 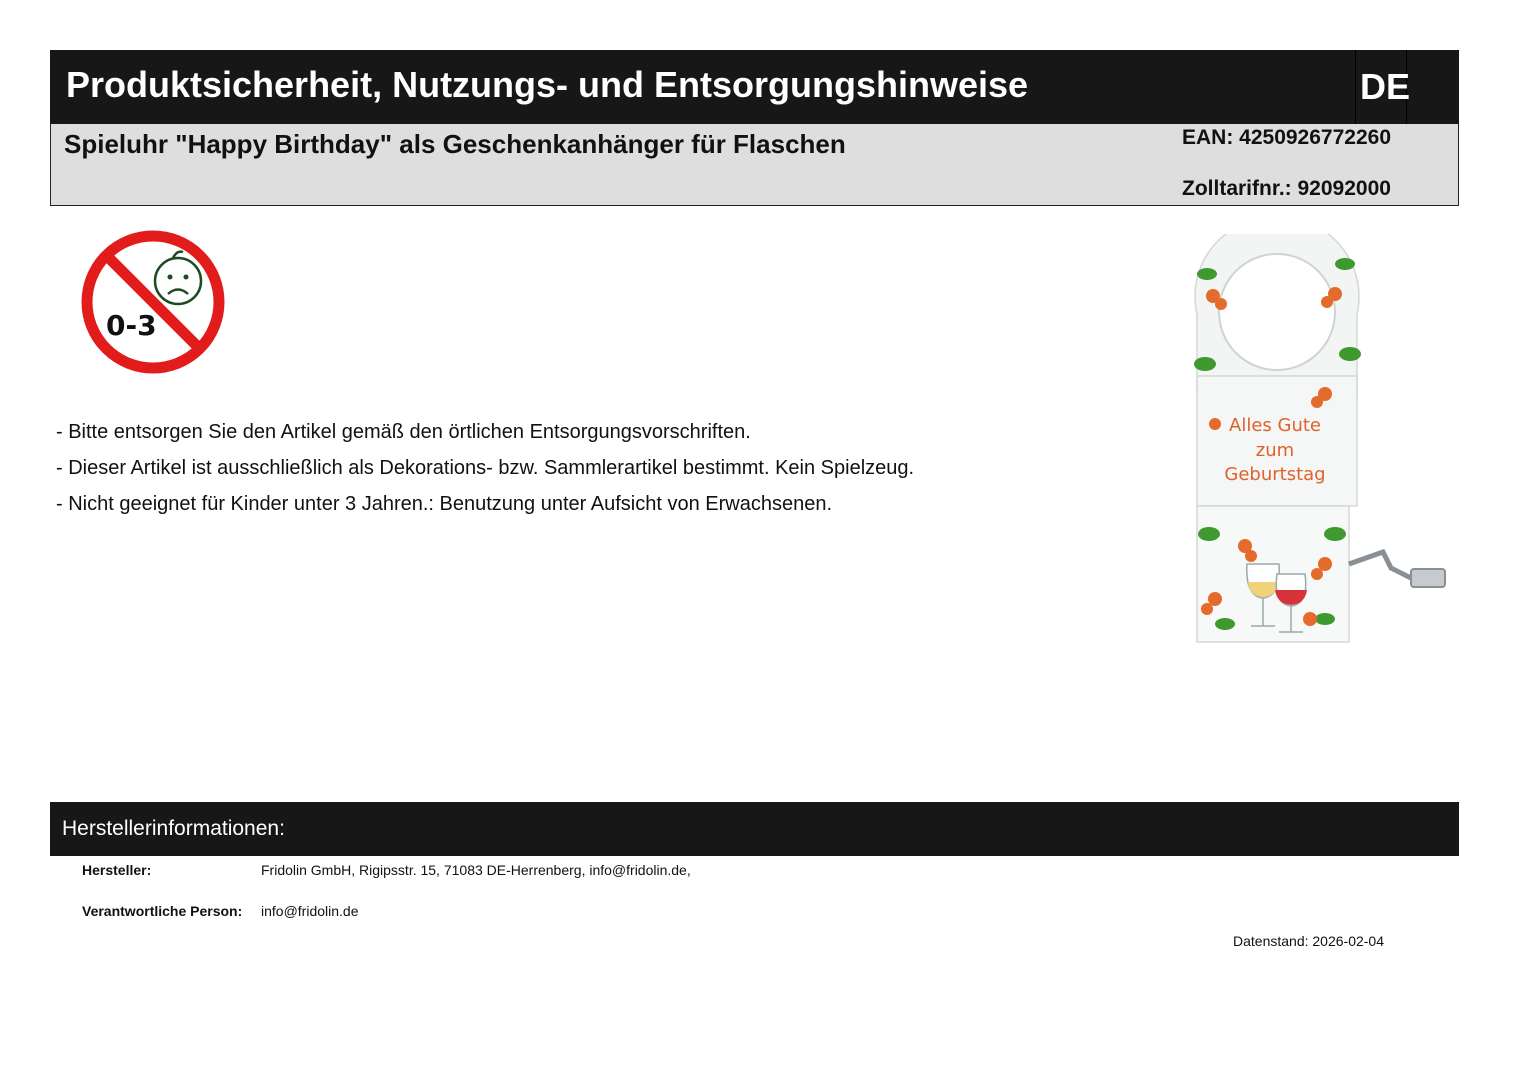 What do you see at coordinates (1385, 86) in the screenshot?
I see `language-code: DE` at bounding box center [1385, 86].